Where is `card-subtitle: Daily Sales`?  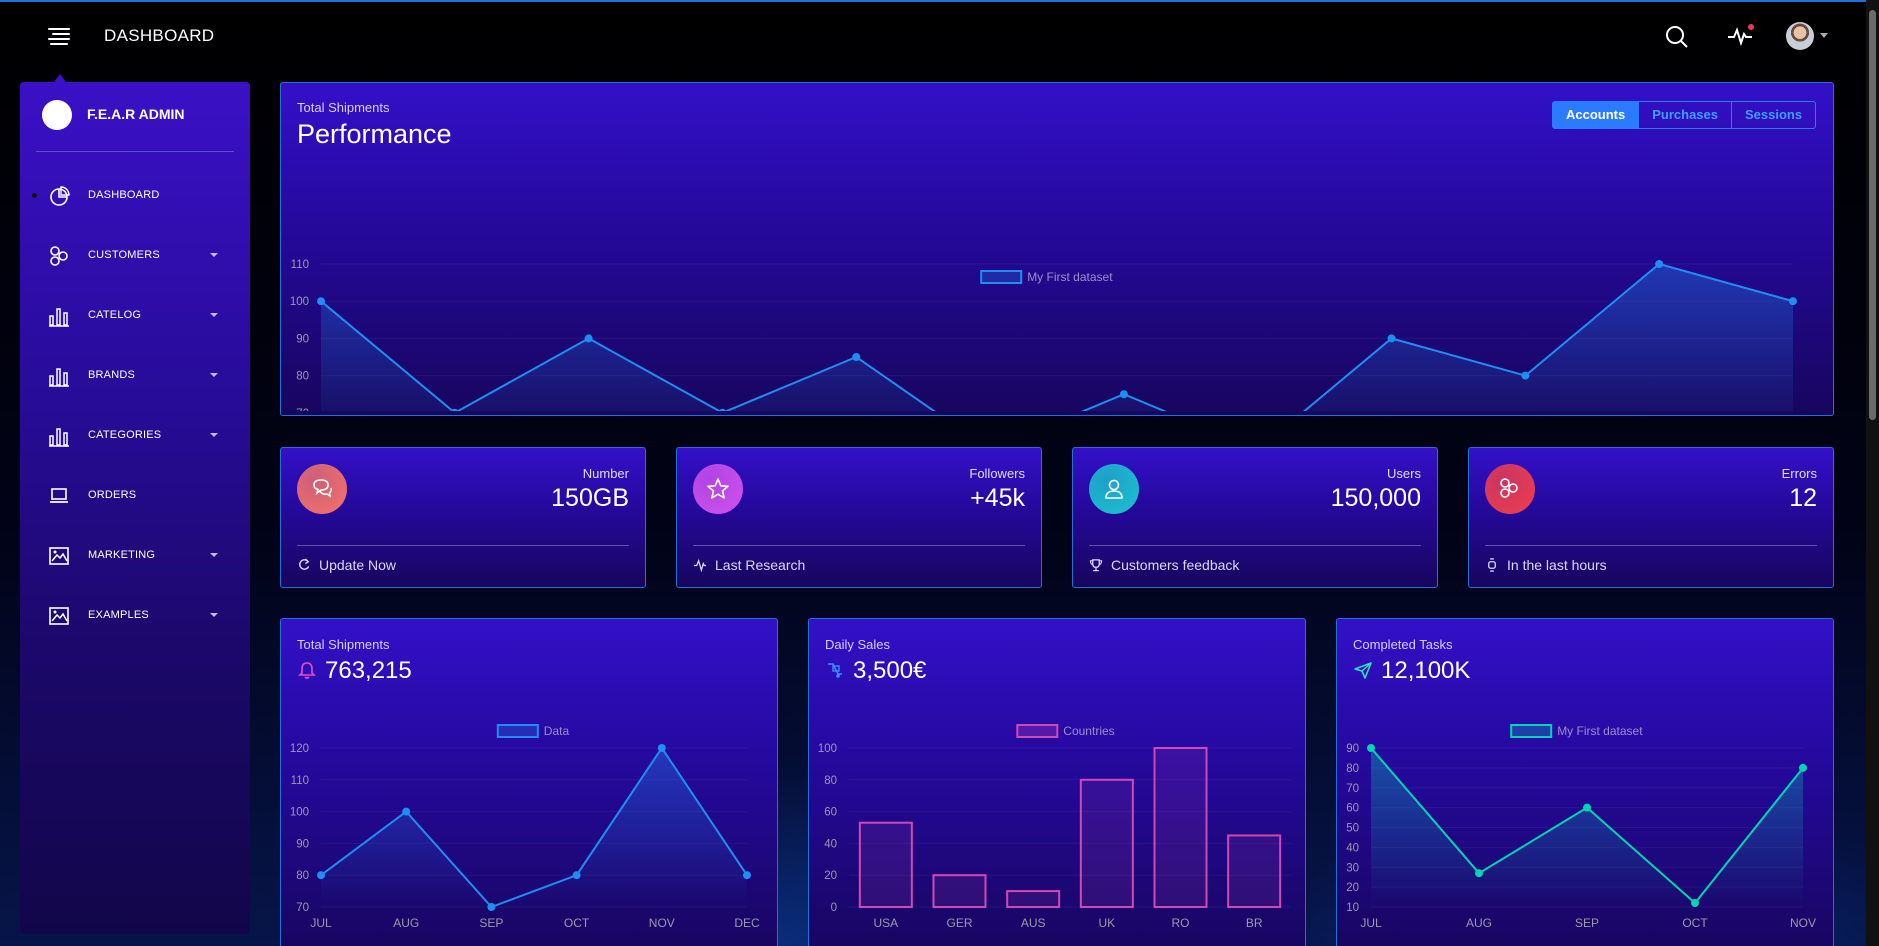
card-subtitle: Daily Sales is located at coordinates (858, 644).